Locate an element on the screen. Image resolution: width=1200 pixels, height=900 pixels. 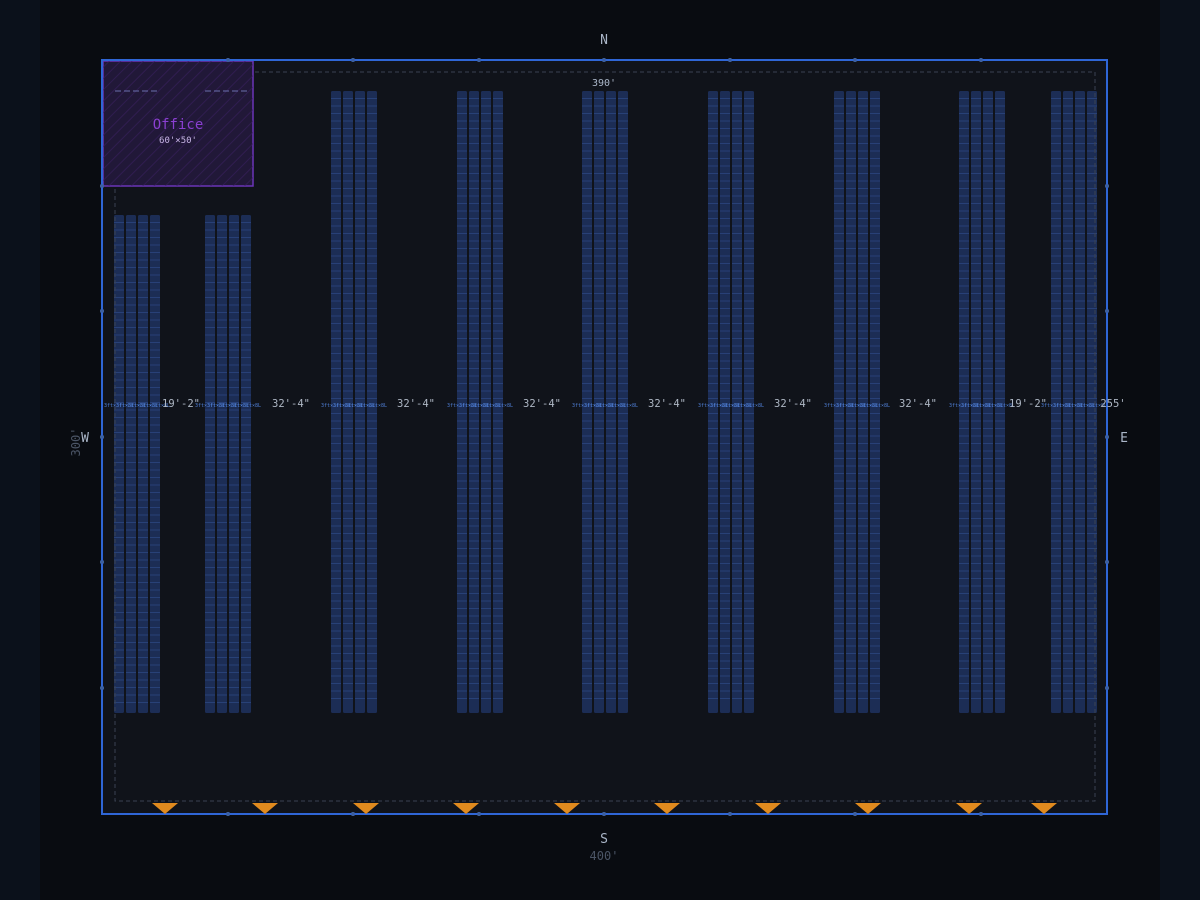
office-area: Office 60'×50' is located at coordinates (178, 123).